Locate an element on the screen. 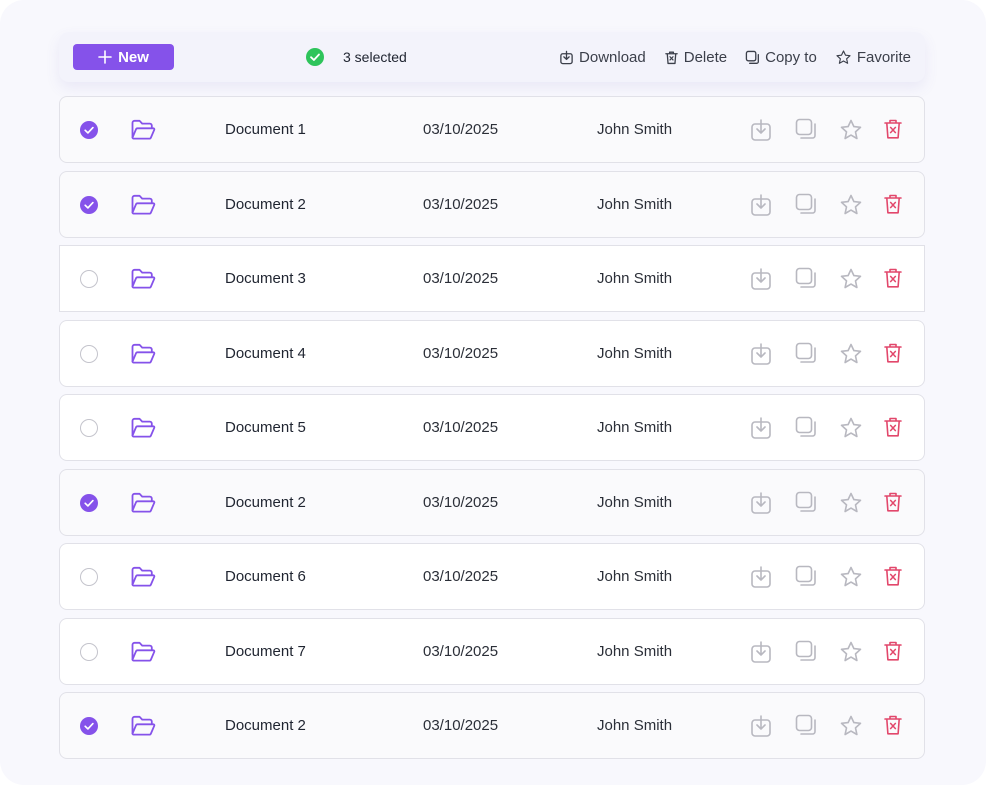 The width and height of the screenshot is (986, 785). copy-to-label: Copy to is located at coordinates (791, 57).